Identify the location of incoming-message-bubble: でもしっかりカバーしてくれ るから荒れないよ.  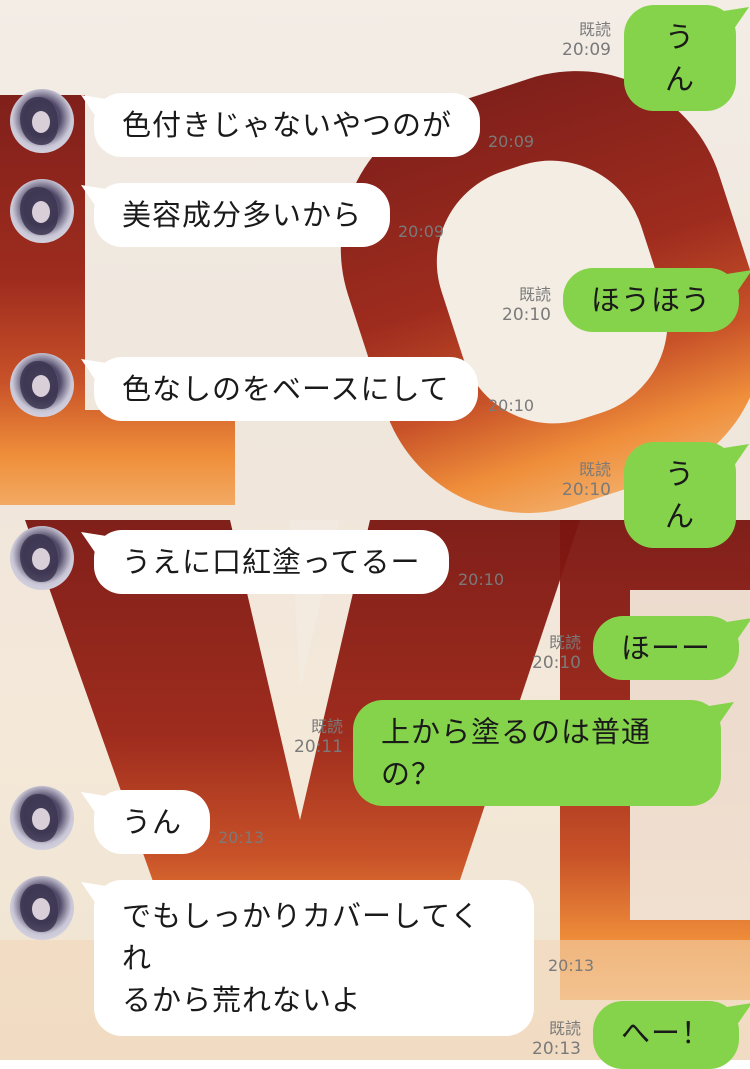
(314, 958).